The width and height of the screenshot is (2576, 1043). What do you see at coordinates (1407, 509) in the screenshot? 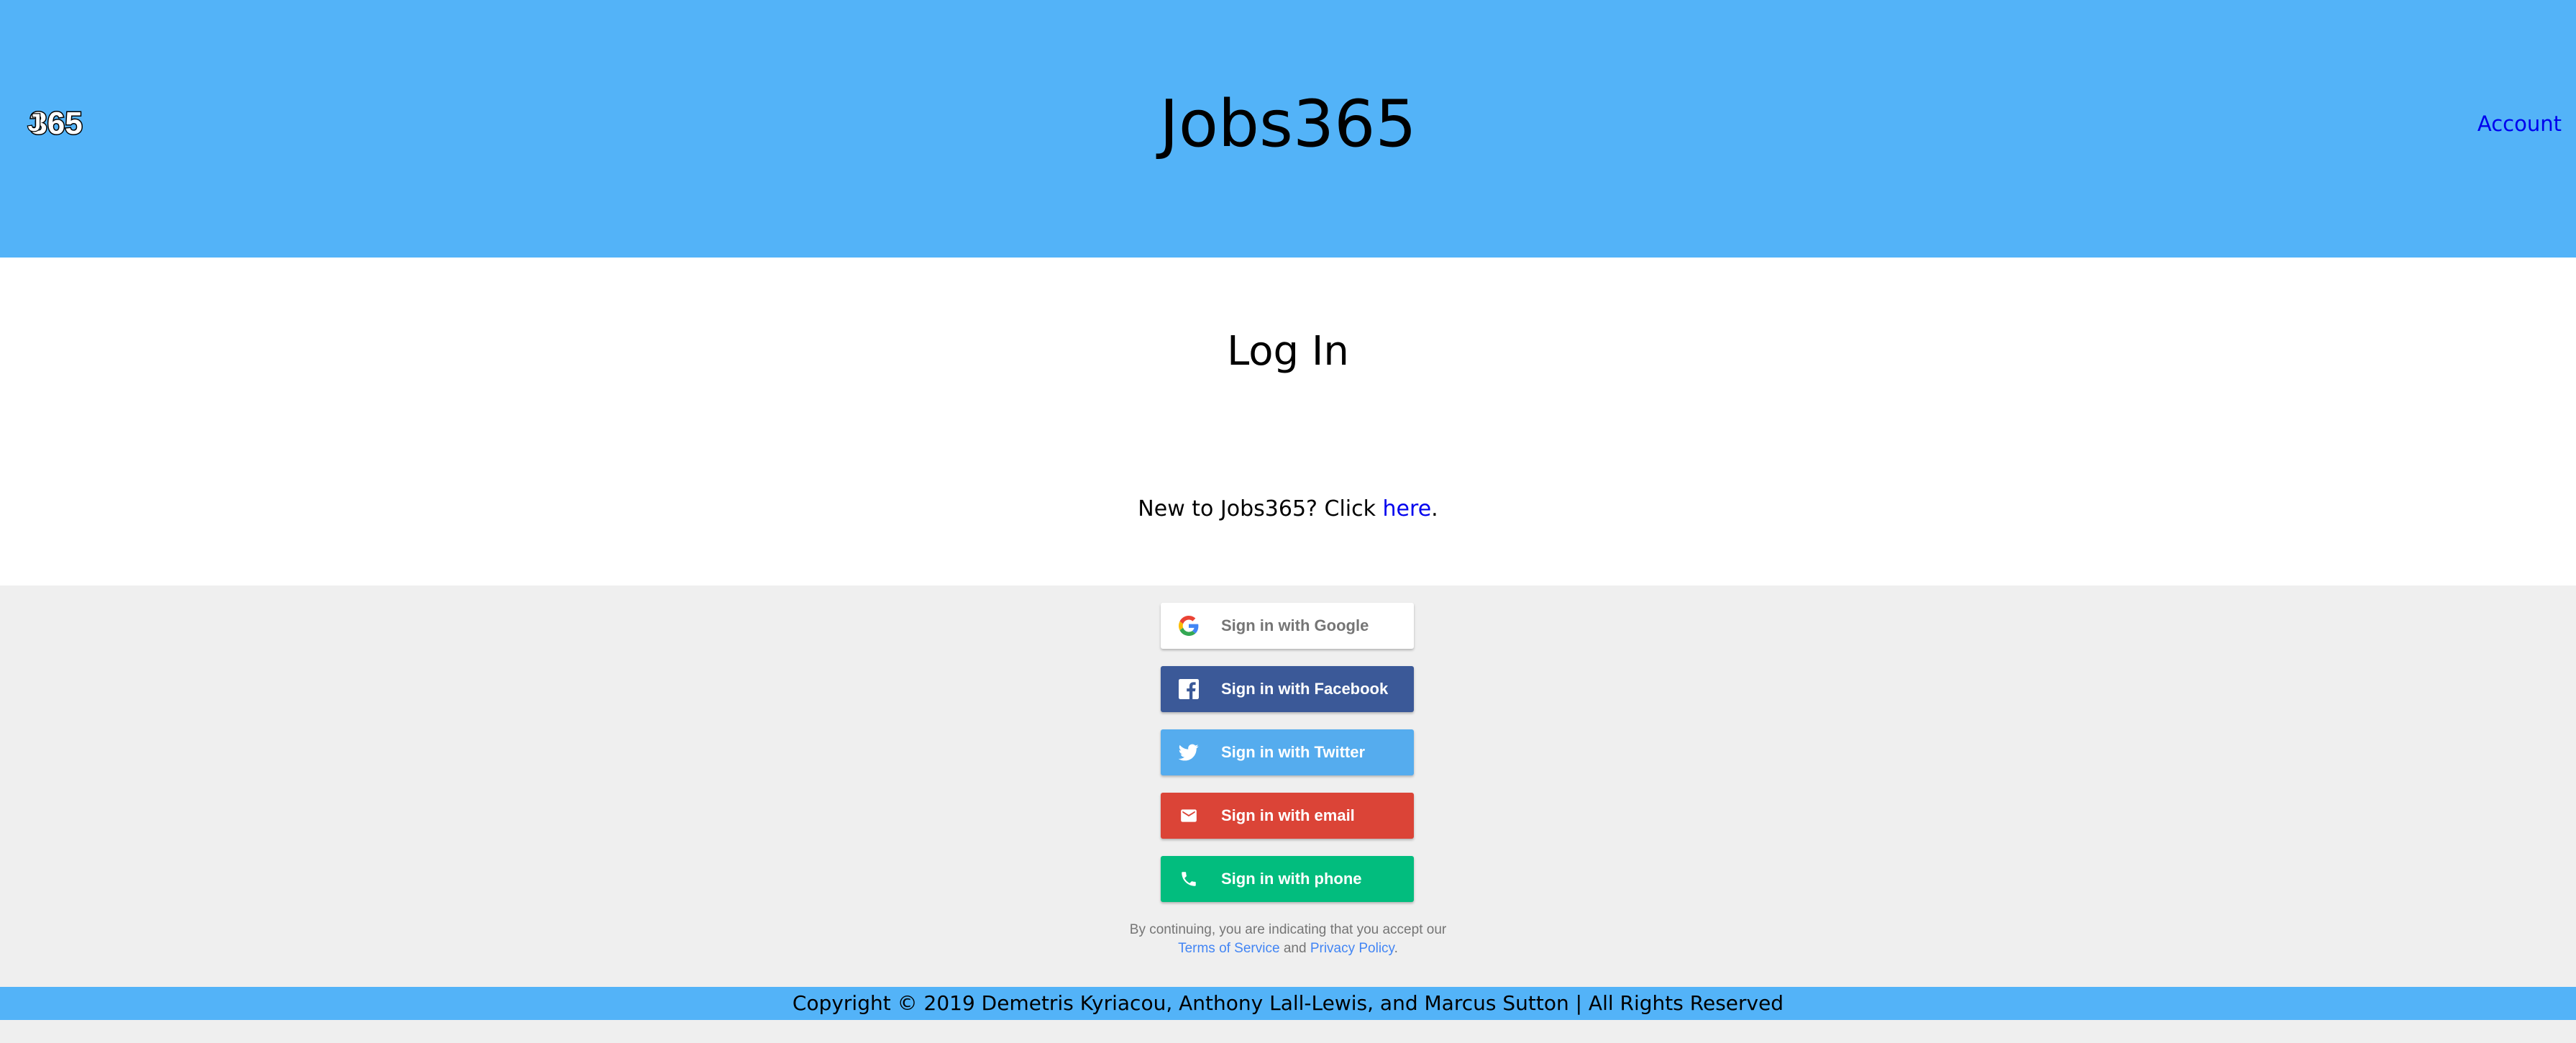
I see `signup-link: here` at bounding box center [1407, 509].